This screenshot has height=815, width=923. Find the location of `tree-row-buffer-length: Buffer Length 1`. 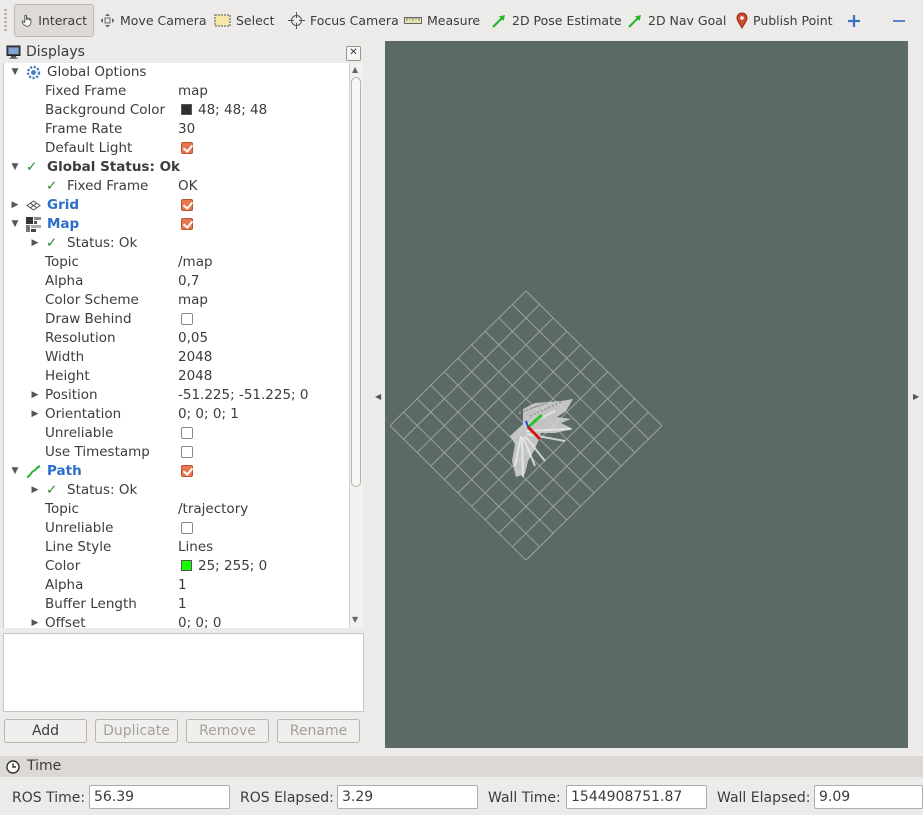

tree-row-buffer-length: Buffer Length 1 is located at coordinates (177, 604).